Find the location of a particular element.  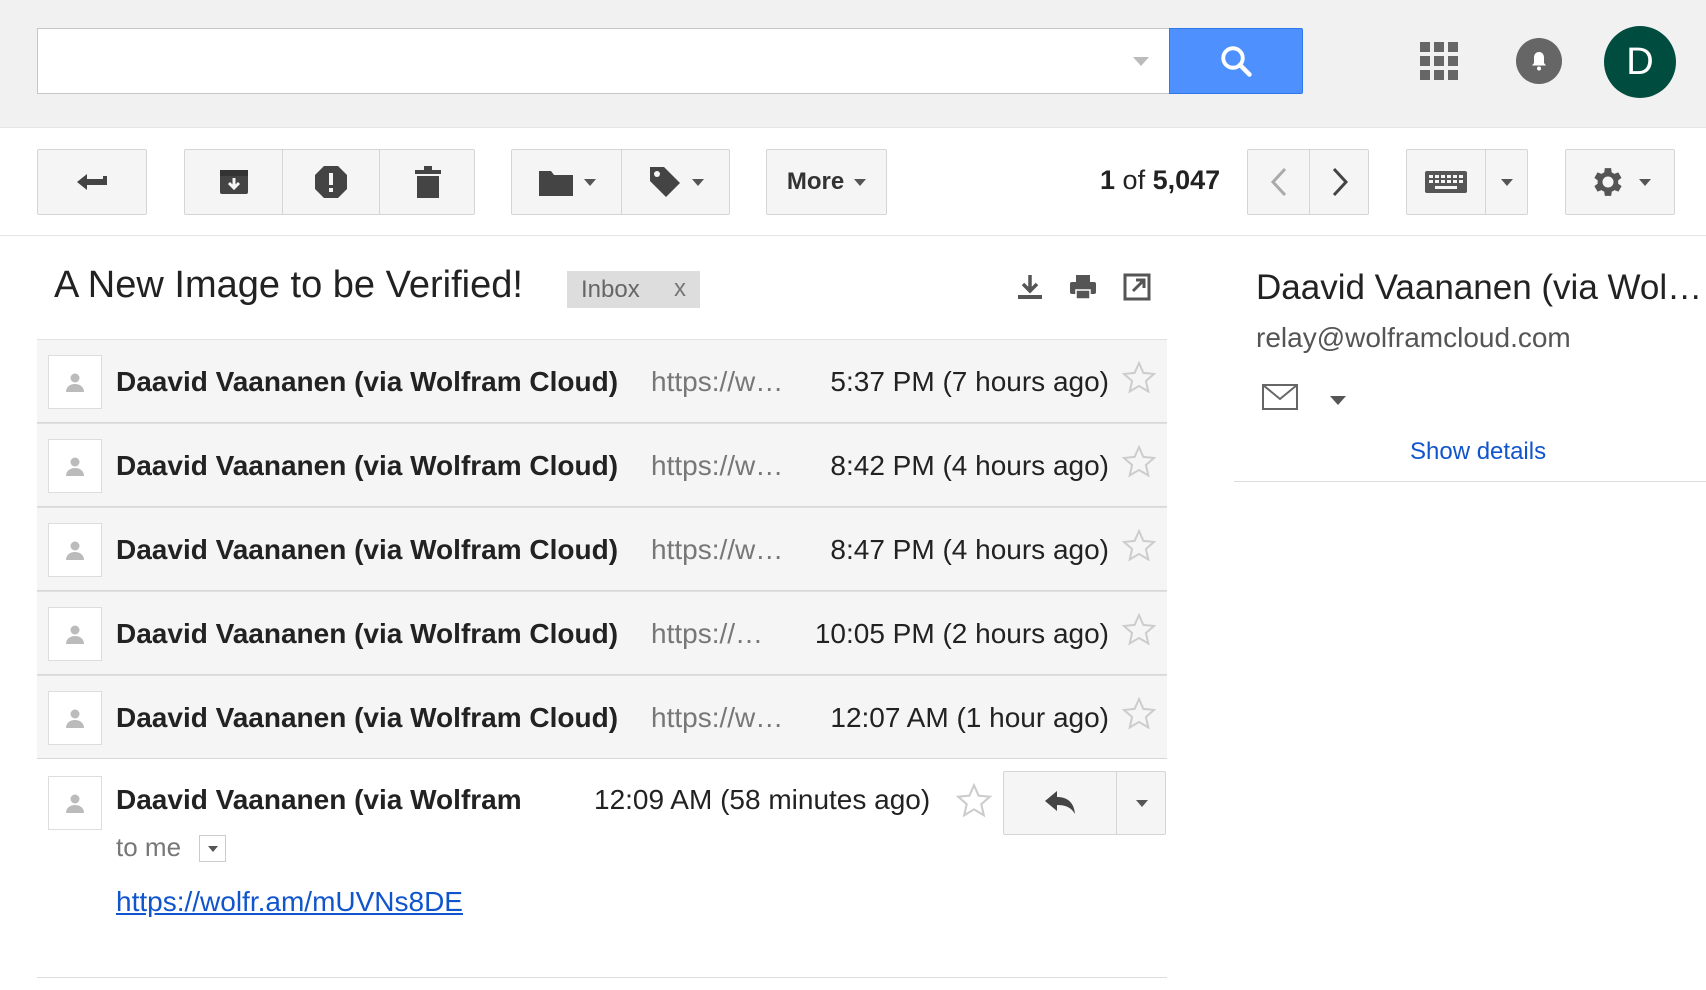

folder-icon is located at coordinates (555, 183).